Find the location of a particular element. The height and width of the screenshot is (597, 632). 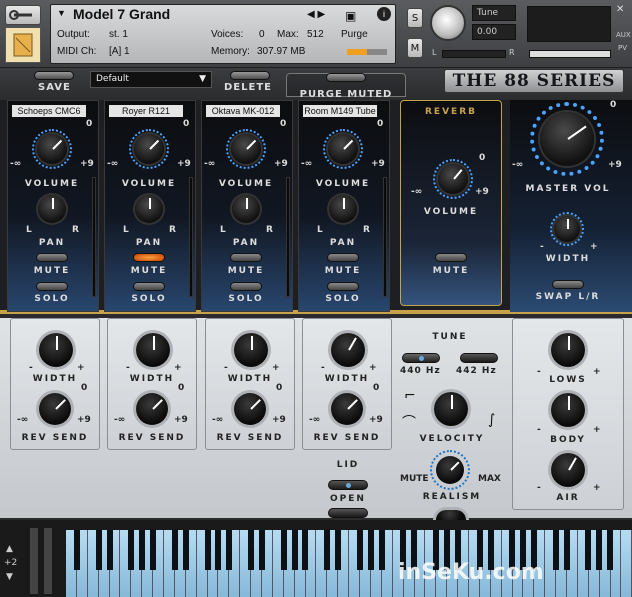

level-meter is located at coordinates (569, 24).